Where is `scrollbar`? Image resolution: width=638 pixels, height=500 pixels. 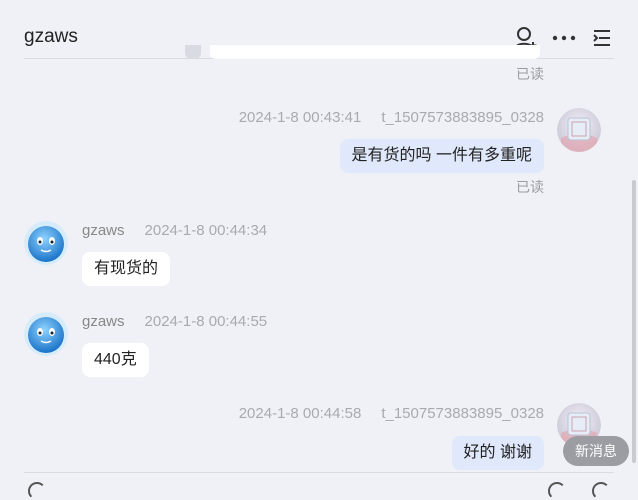 scrollbar is located at coordinates (634, 321).